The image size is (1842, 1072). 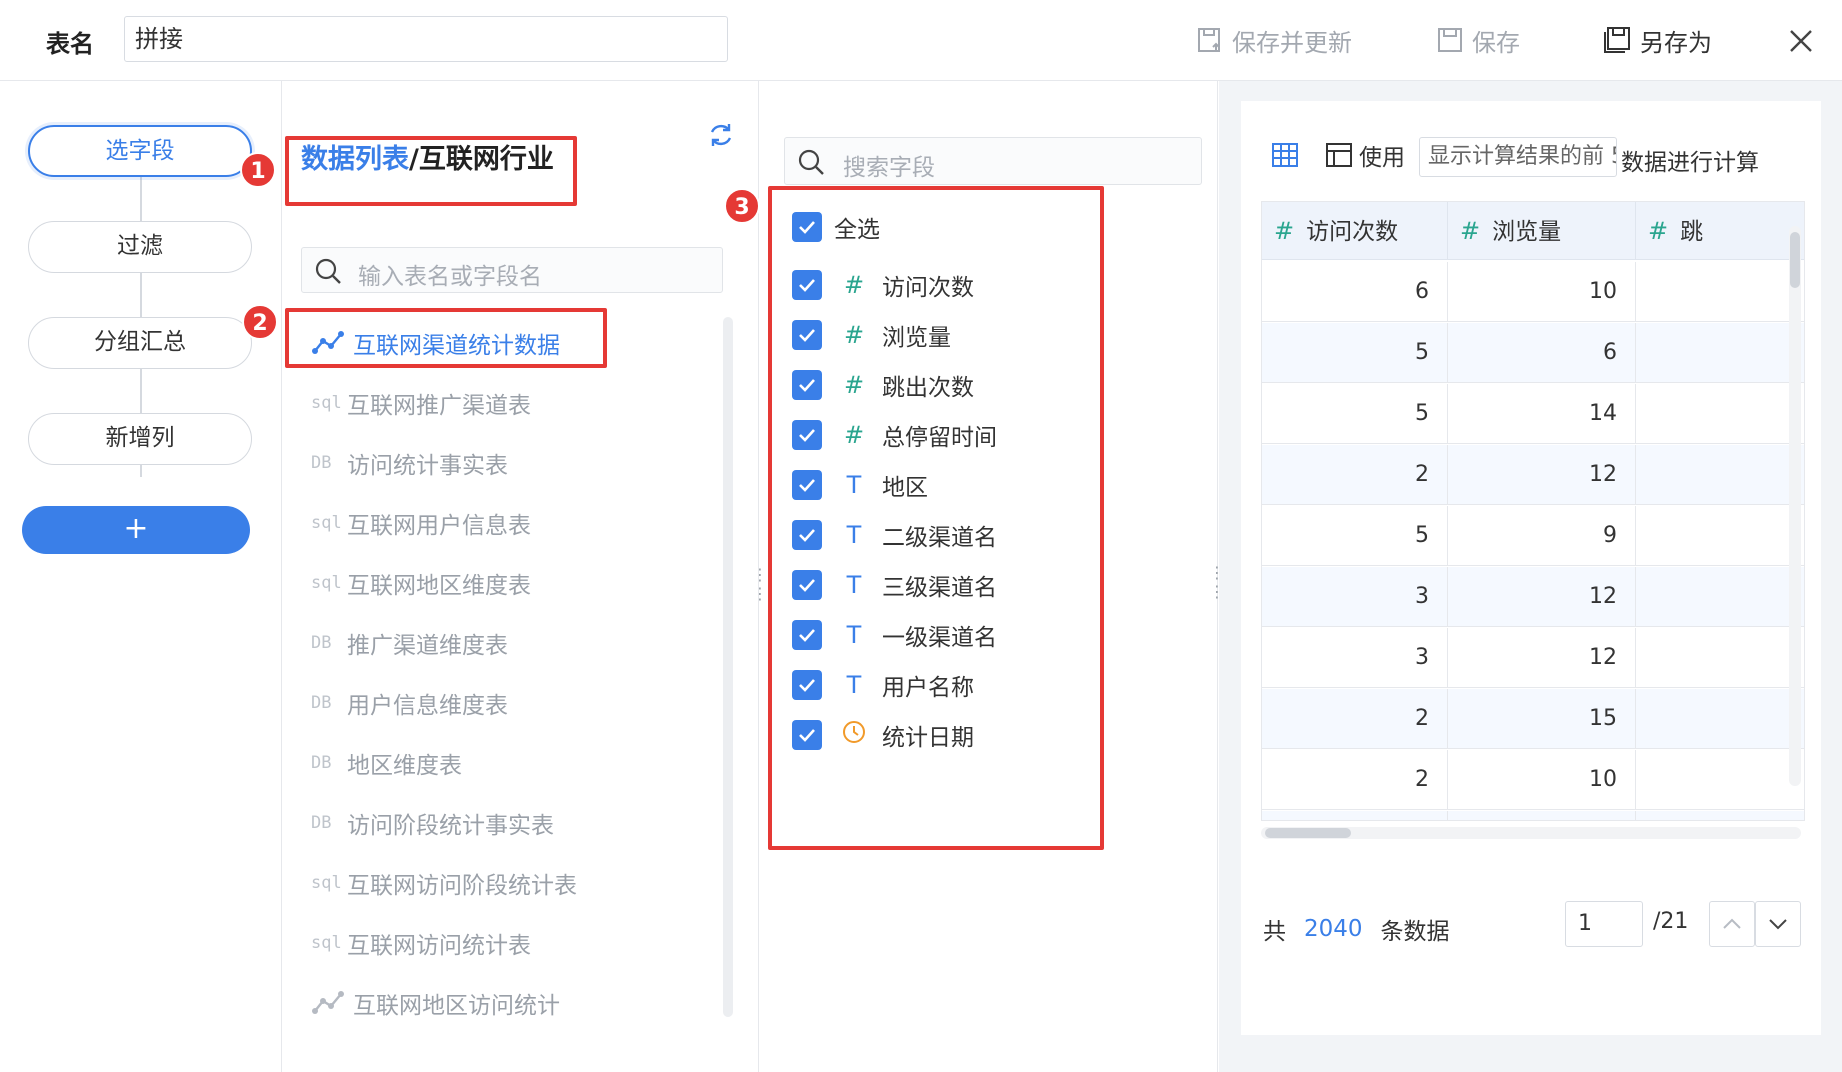 What do you see at coordinates (409, 703) in the screenshot?
I see `table-list-item: DB 用户信息维度表` at bounding box center [409, 703].